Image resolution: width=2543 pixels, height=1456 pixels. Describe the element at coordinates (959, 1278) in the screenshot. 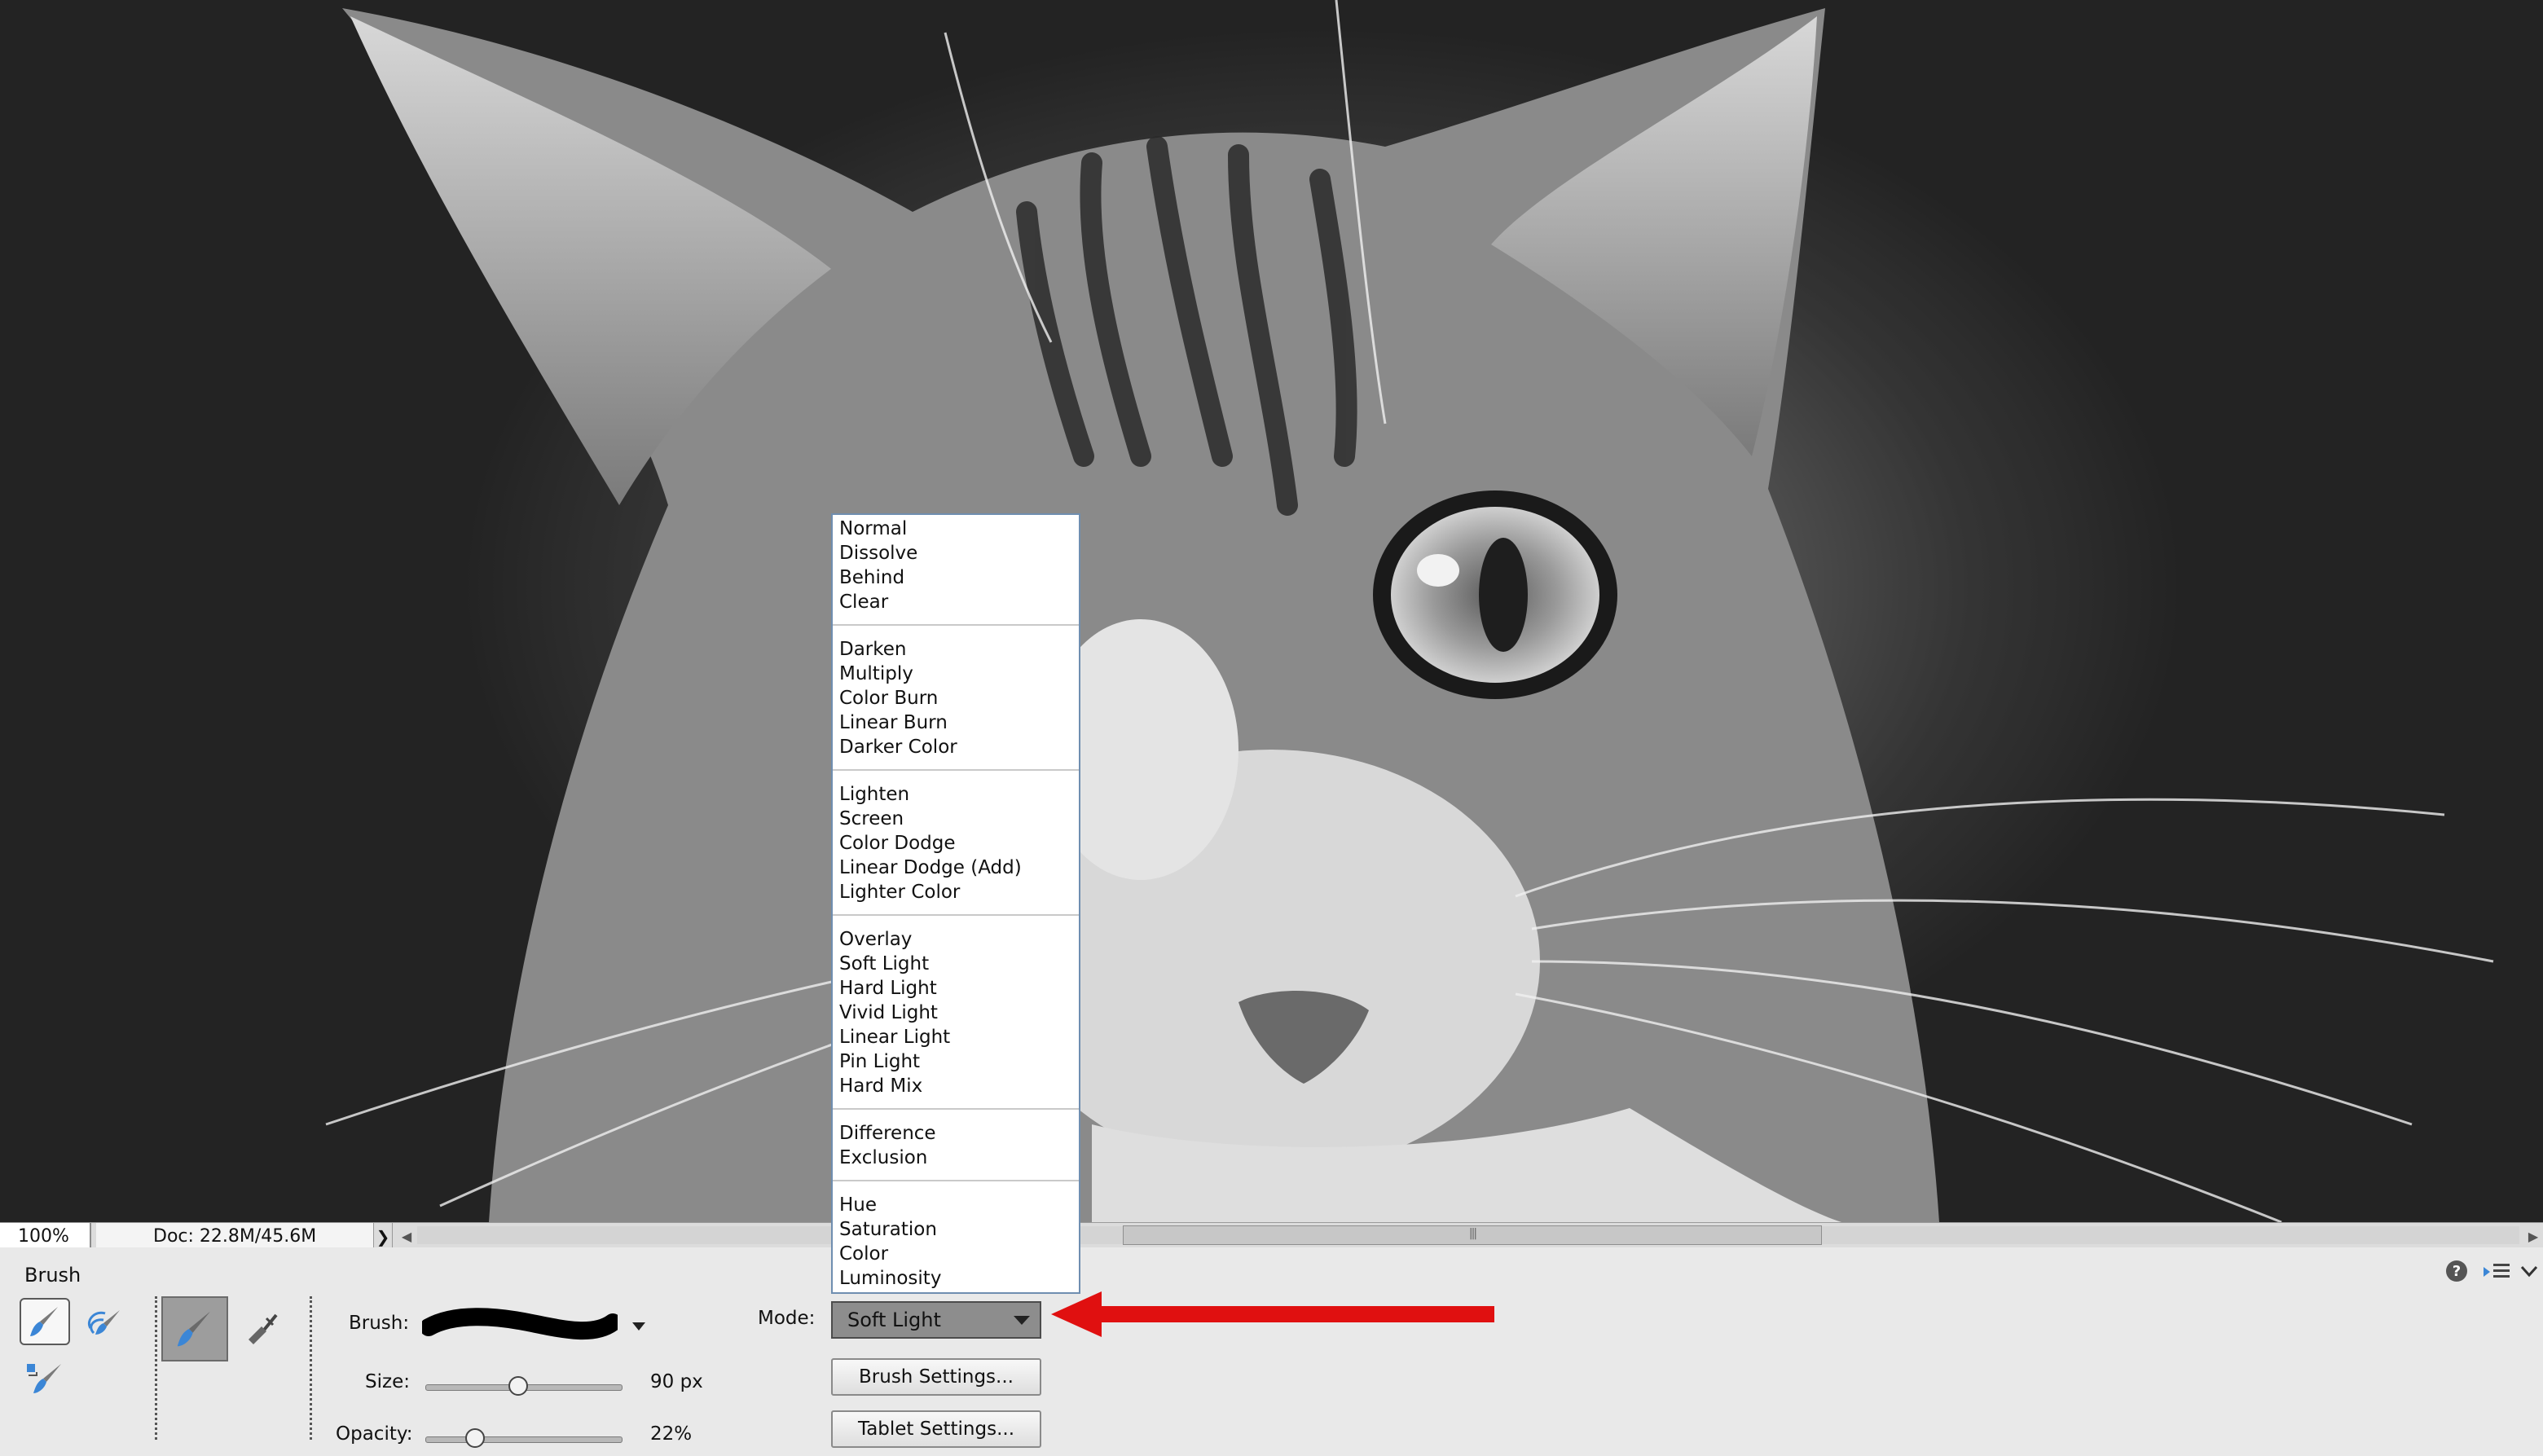

I see `blend-mode-option: Luminosity` at that location.